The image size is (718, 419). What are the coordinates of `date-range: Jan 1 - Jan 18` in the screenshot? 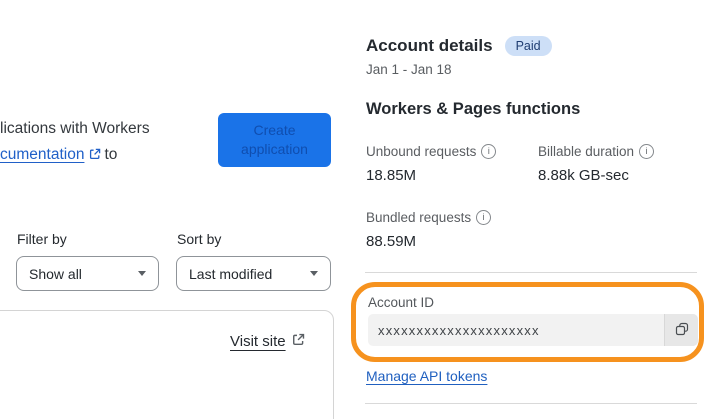 It's located at (409, 69).